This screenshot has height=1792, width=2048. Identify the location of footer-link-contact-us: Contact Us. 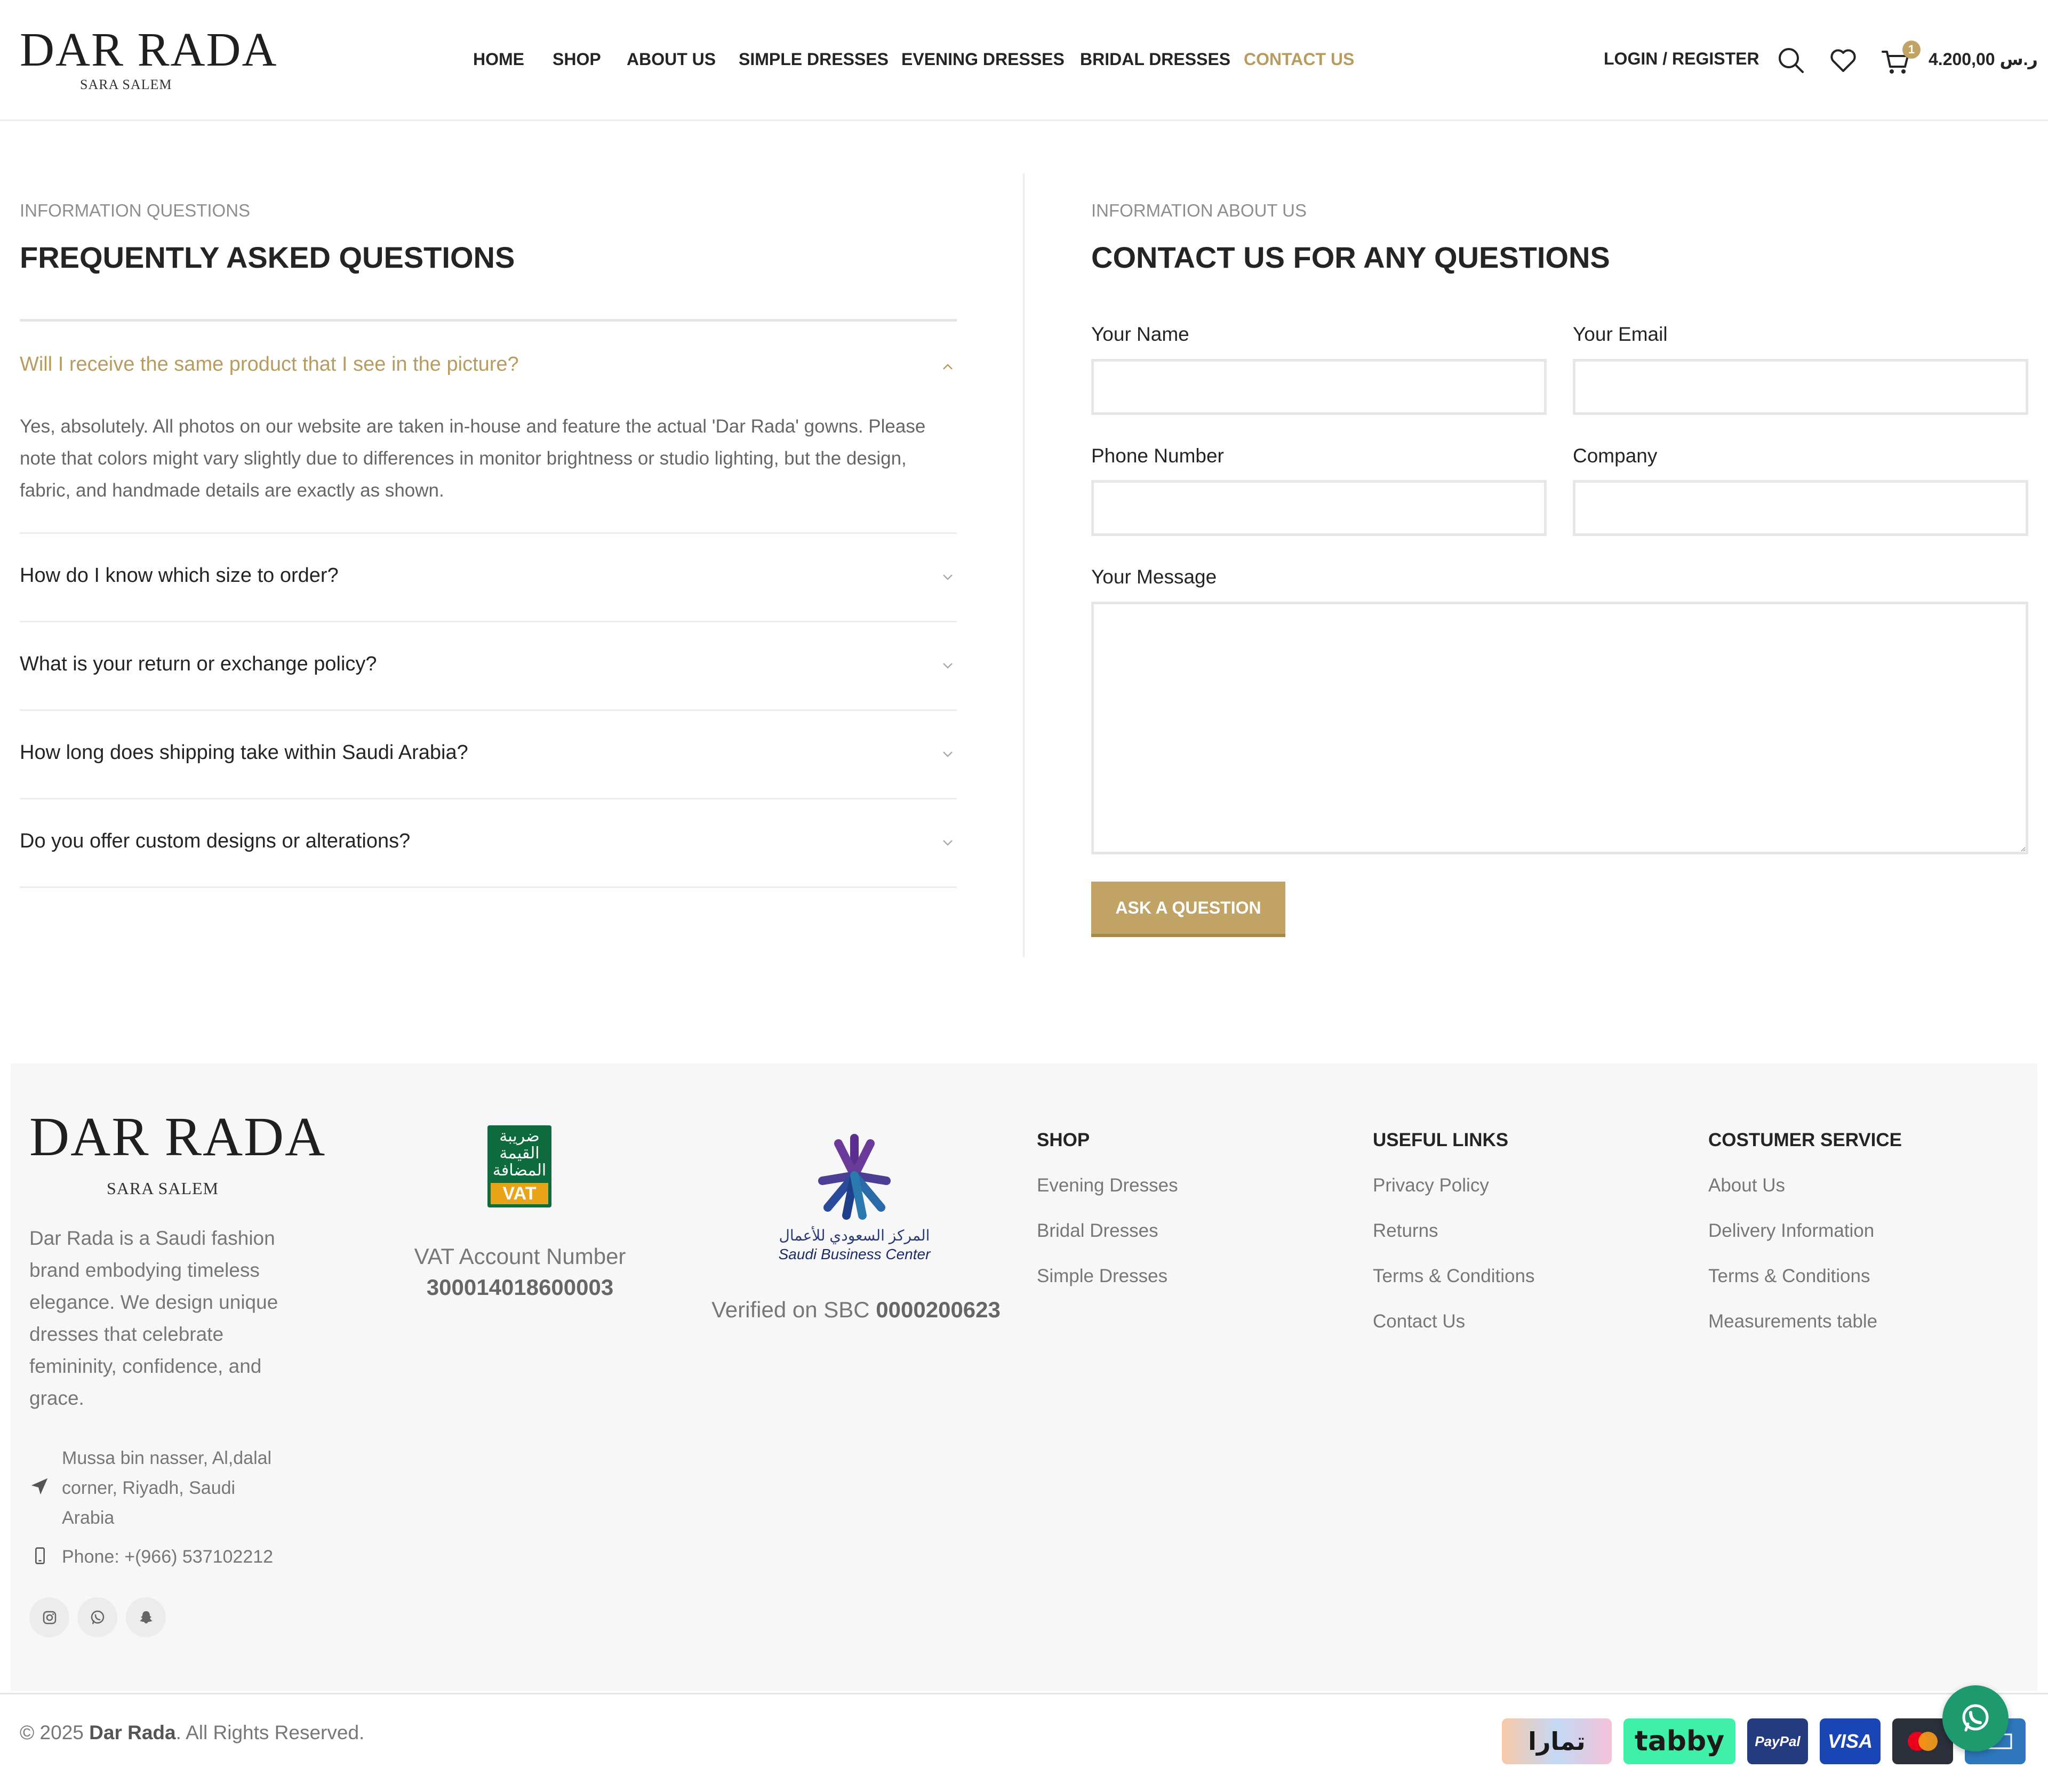
(1419, 1321).